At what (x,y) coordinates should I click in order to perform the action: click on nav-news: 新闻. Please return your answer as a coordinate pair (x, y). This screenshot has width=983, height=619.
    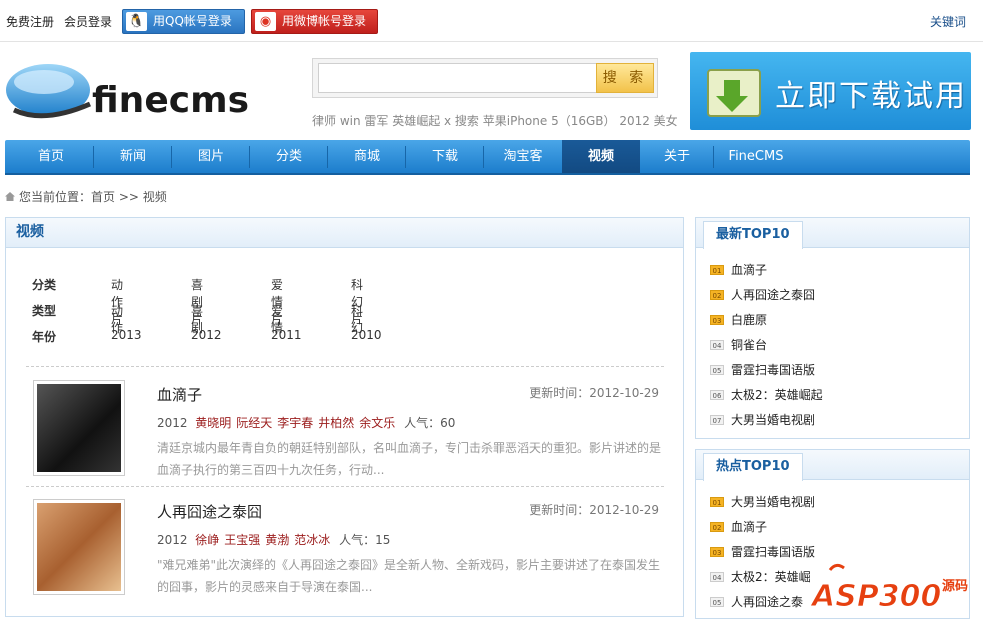
    Looking at the image, I should click on (133, 156).